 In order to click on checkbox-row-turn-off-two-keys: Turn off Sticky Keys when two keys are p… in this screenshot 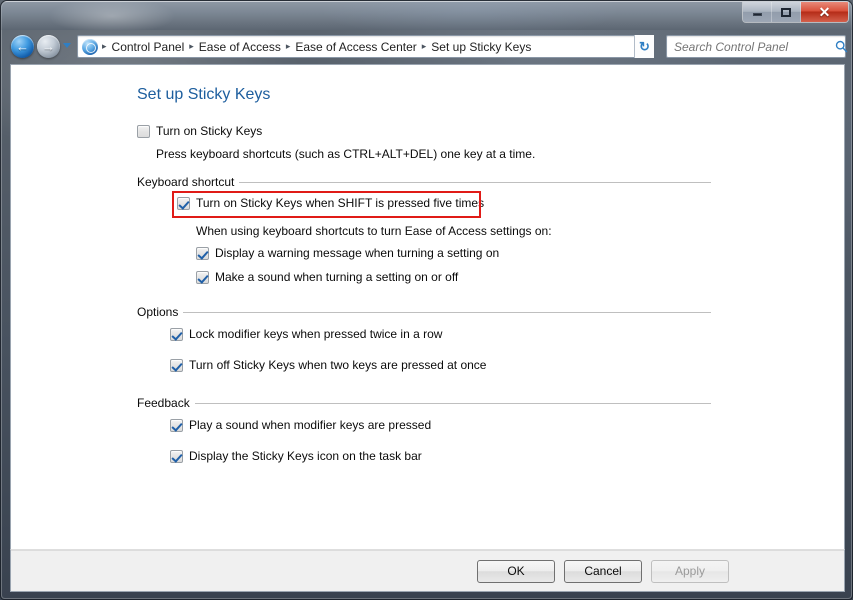, I will do `click(328, 365)`.